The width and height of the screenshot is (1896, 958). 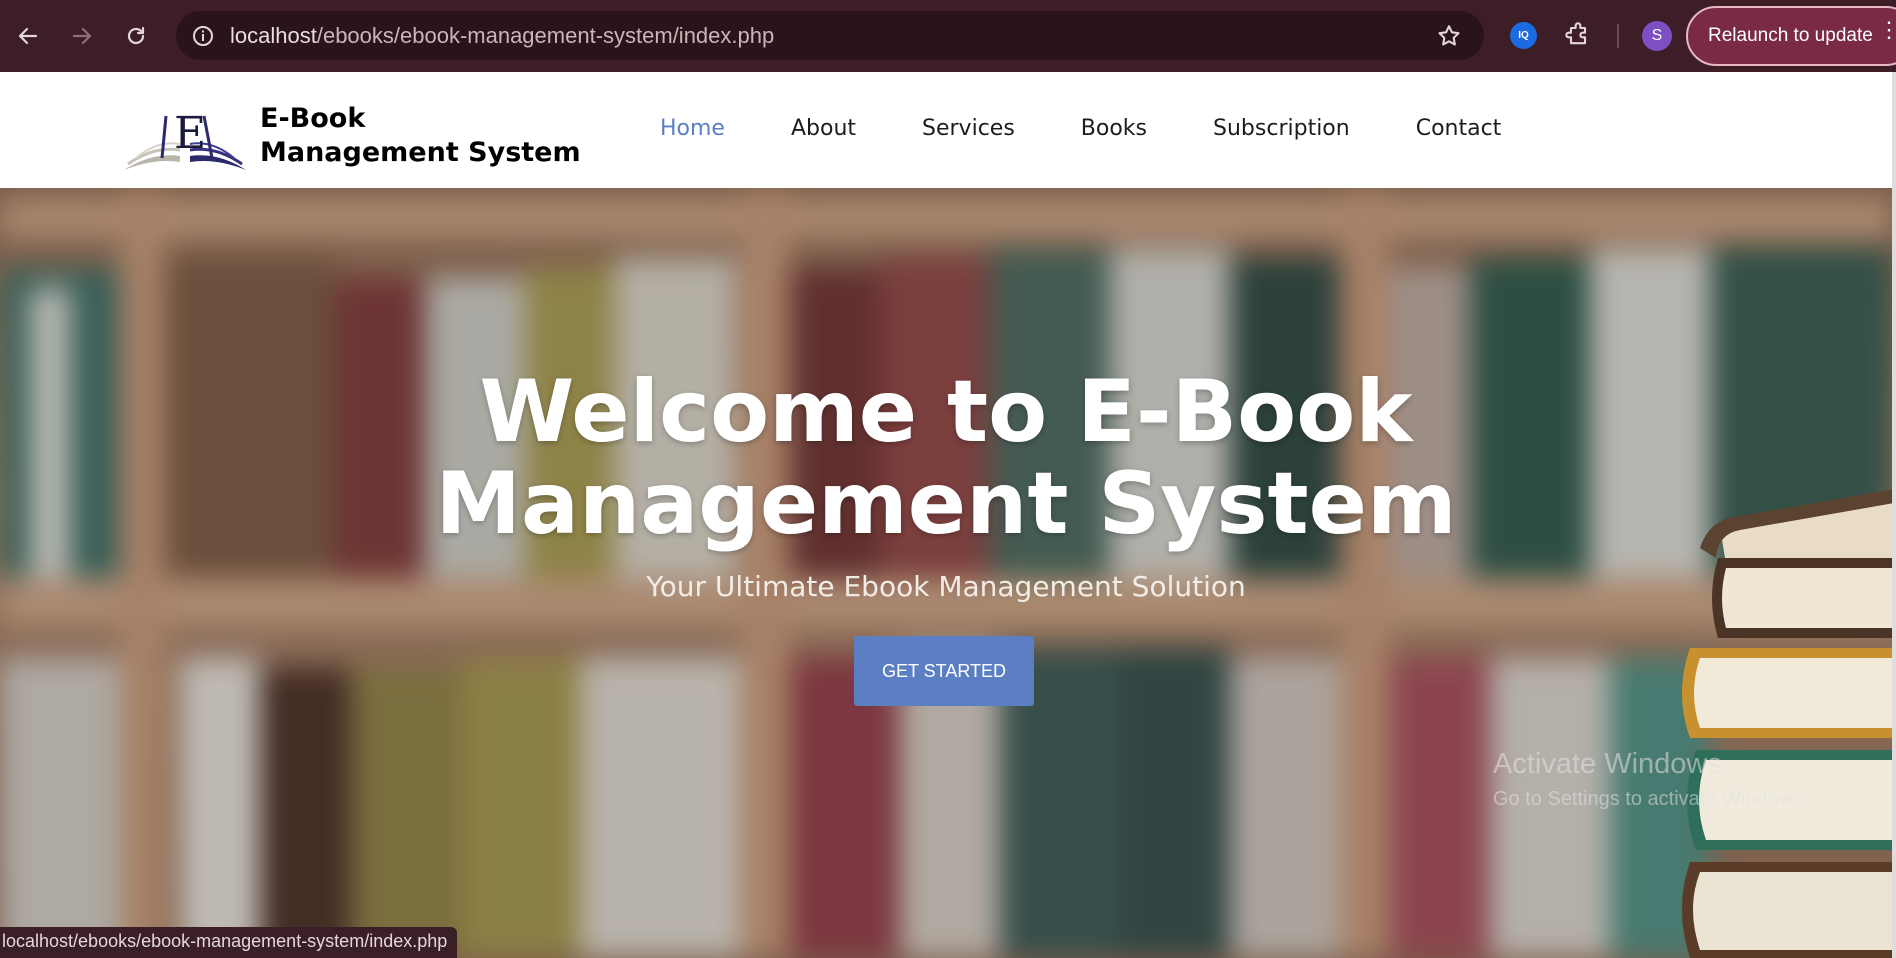 I want to click on back-arrow-icon, so click(x=28, y=36).